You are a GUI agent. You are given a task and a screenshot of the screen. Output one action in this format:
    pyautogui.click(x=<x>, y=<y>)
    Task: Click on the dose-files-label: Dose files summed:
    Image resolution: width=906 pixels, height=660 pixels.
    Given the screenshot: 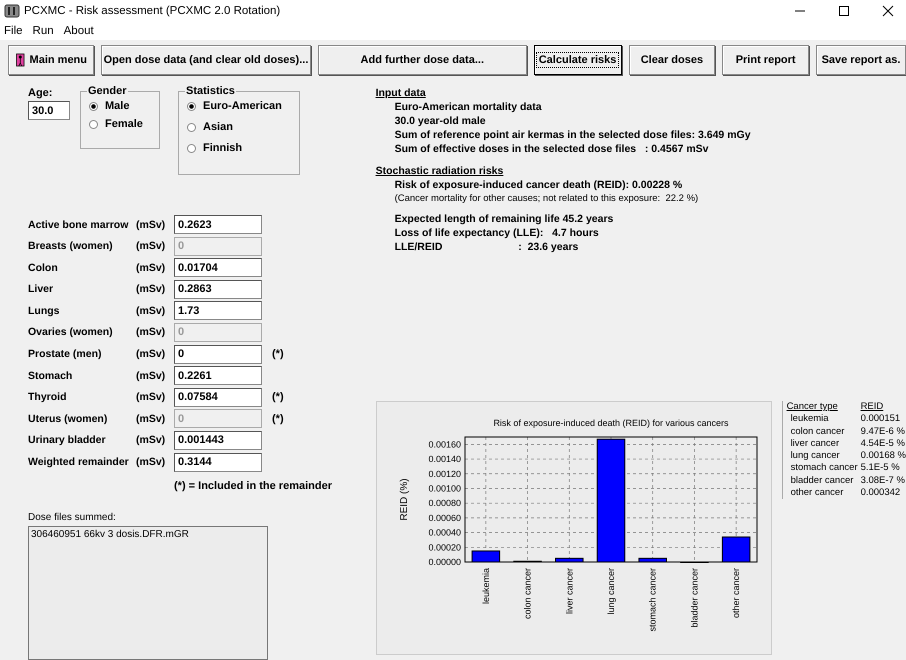 What is the action you would take?
    pyautogui.click(x=72, y=517)
    